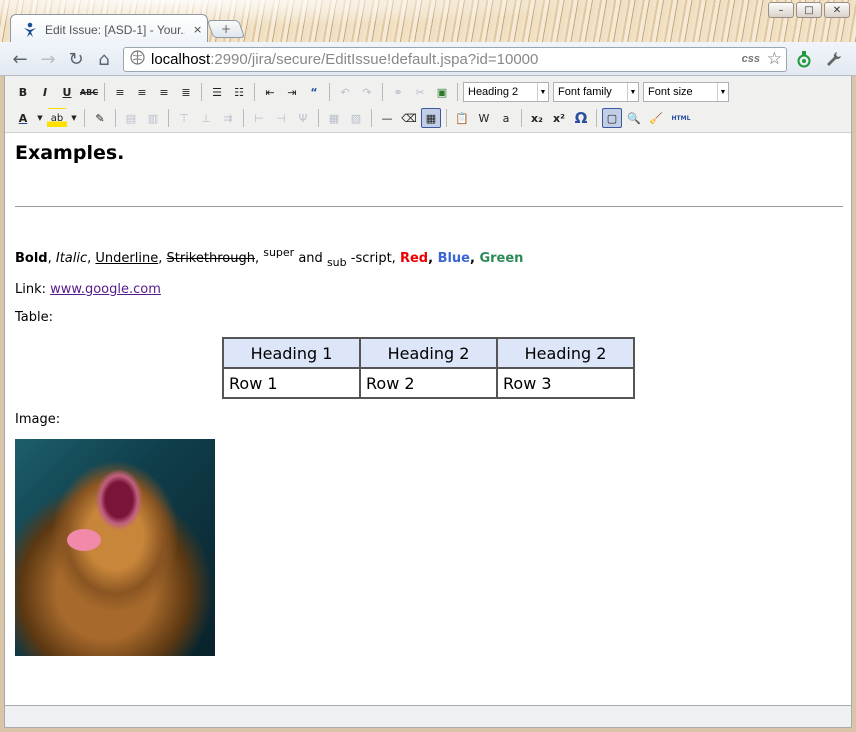  What do you see at coordinates (409, 118) in the screenshot?
I see `eraser-icon: ⌫` at bounding box center [409, 118].